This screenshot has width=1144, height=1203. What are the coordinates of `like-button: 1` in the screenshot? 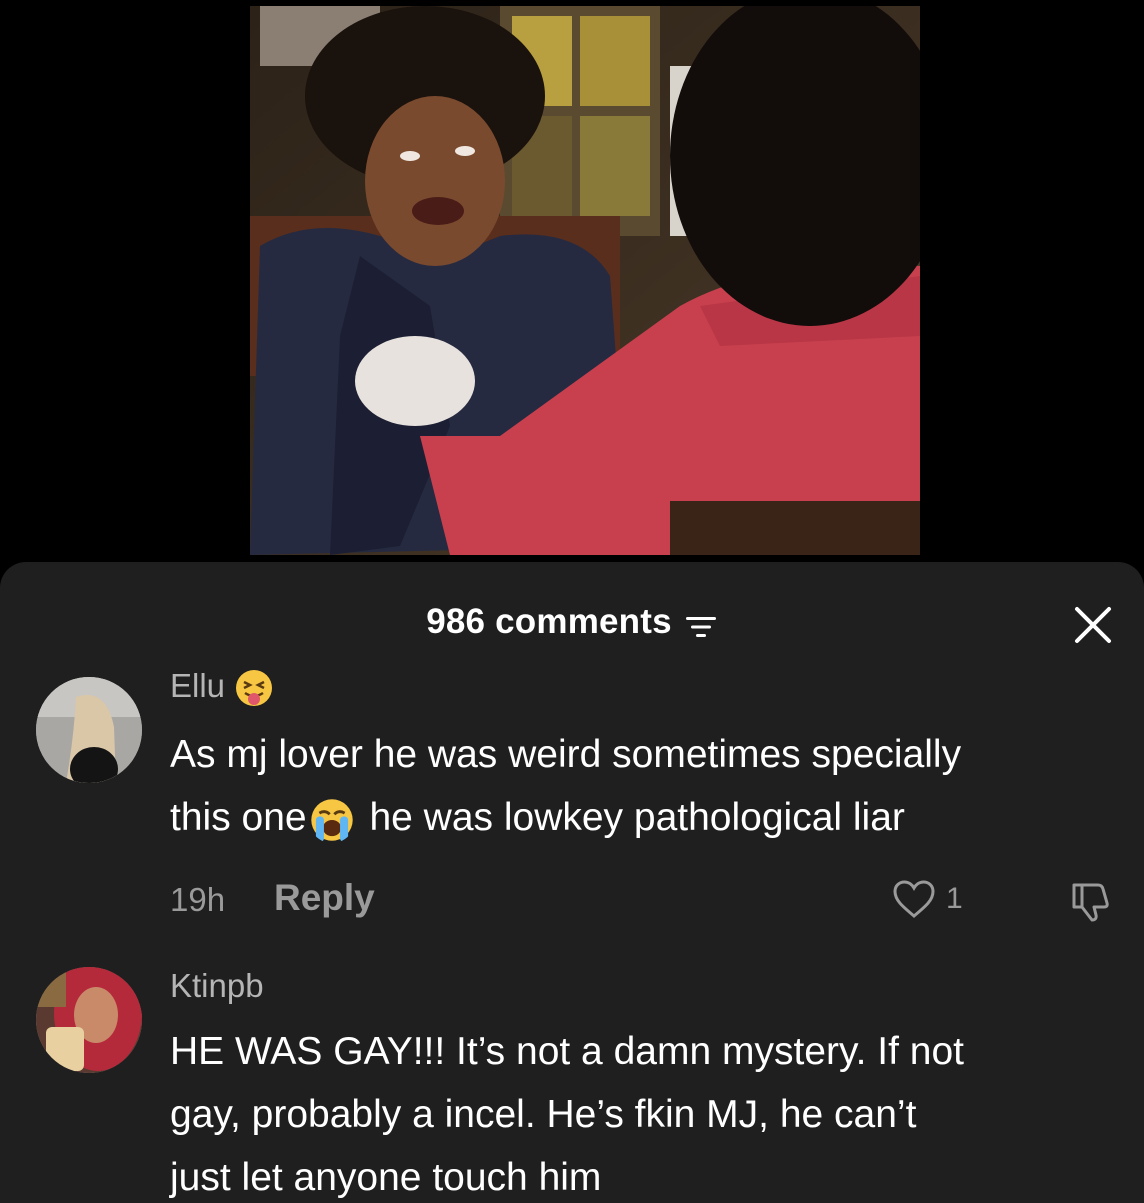 It's located at (927, 899).